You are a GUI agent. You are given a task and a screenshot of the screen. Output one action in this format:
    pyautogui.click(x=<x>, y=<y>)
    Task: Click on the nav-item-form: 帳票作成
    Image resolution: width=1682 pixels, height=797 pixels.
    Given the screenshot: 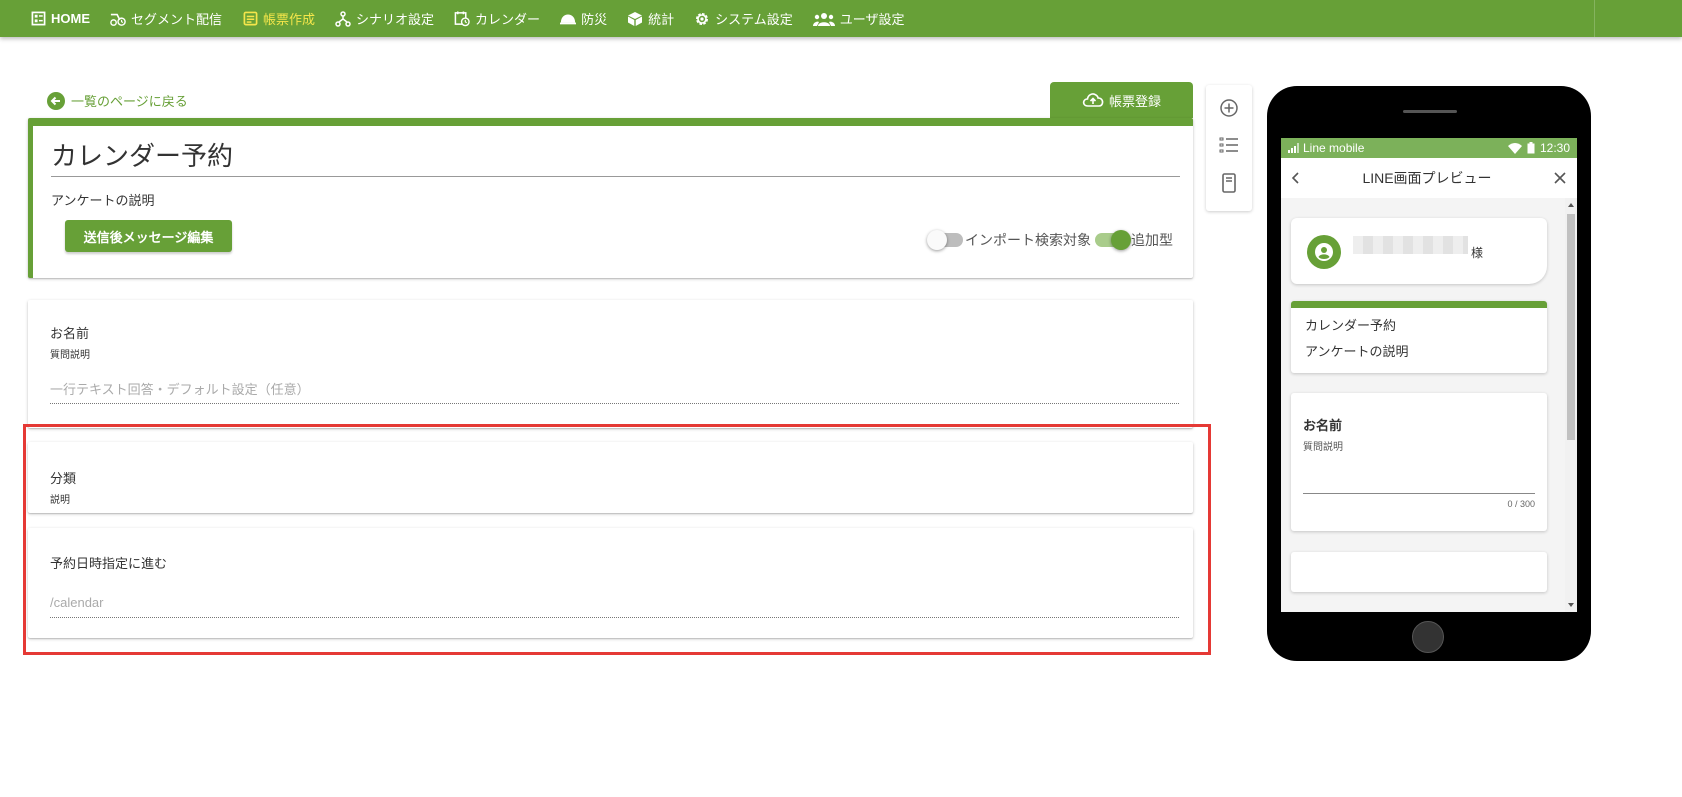 What is the action you would take?
    pyautogui.click(x=278, y=18)
    